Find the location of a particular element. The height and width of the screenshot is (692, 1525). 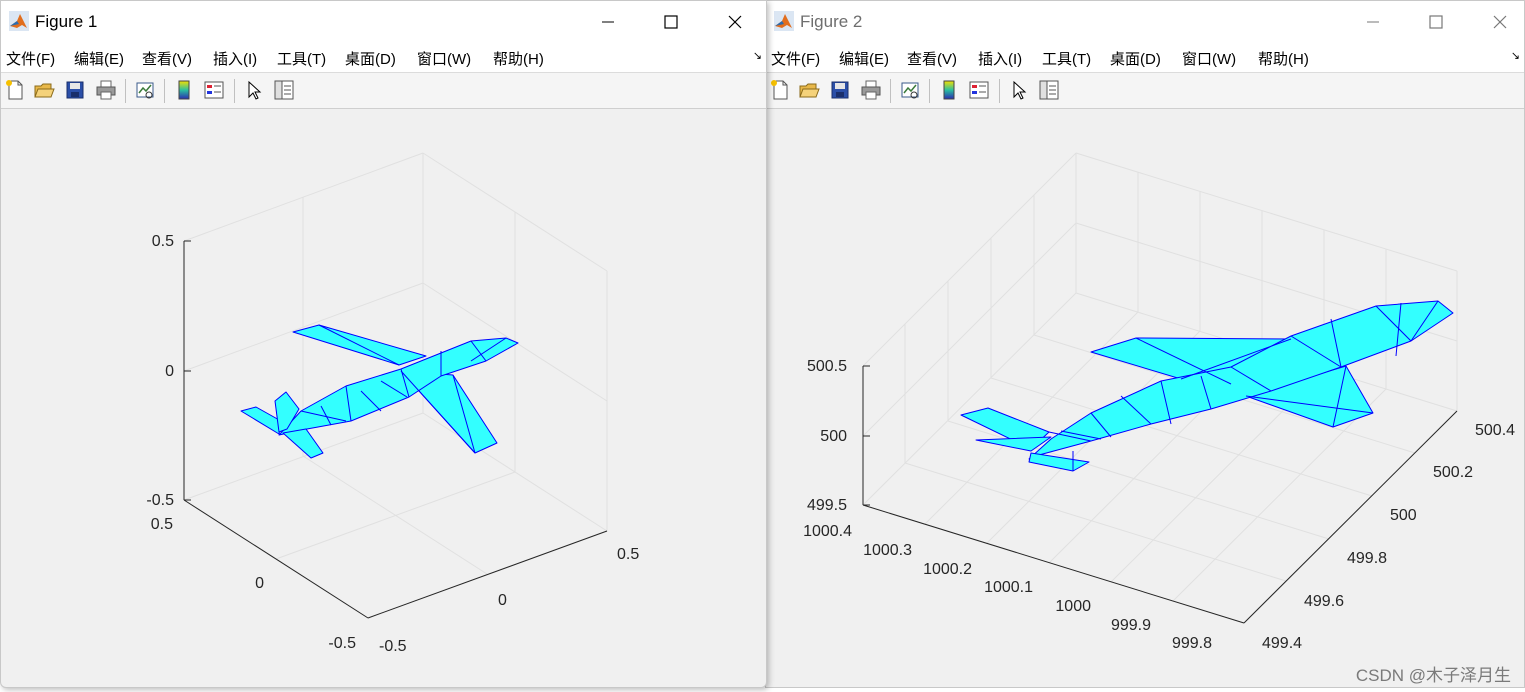

x-tick-label: 1000.2 is located at coordinates (947, 569).